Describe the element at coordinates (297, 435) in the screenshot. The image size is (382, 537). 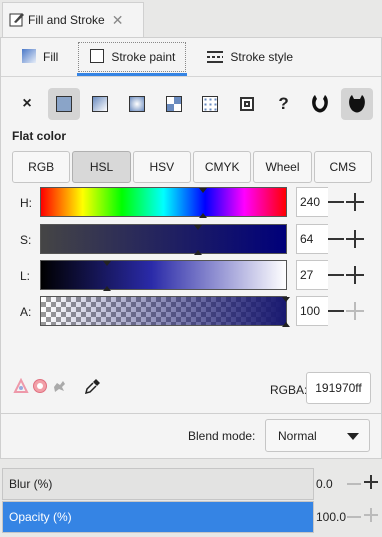
I see `blend-mode-value: Normal` at that location.